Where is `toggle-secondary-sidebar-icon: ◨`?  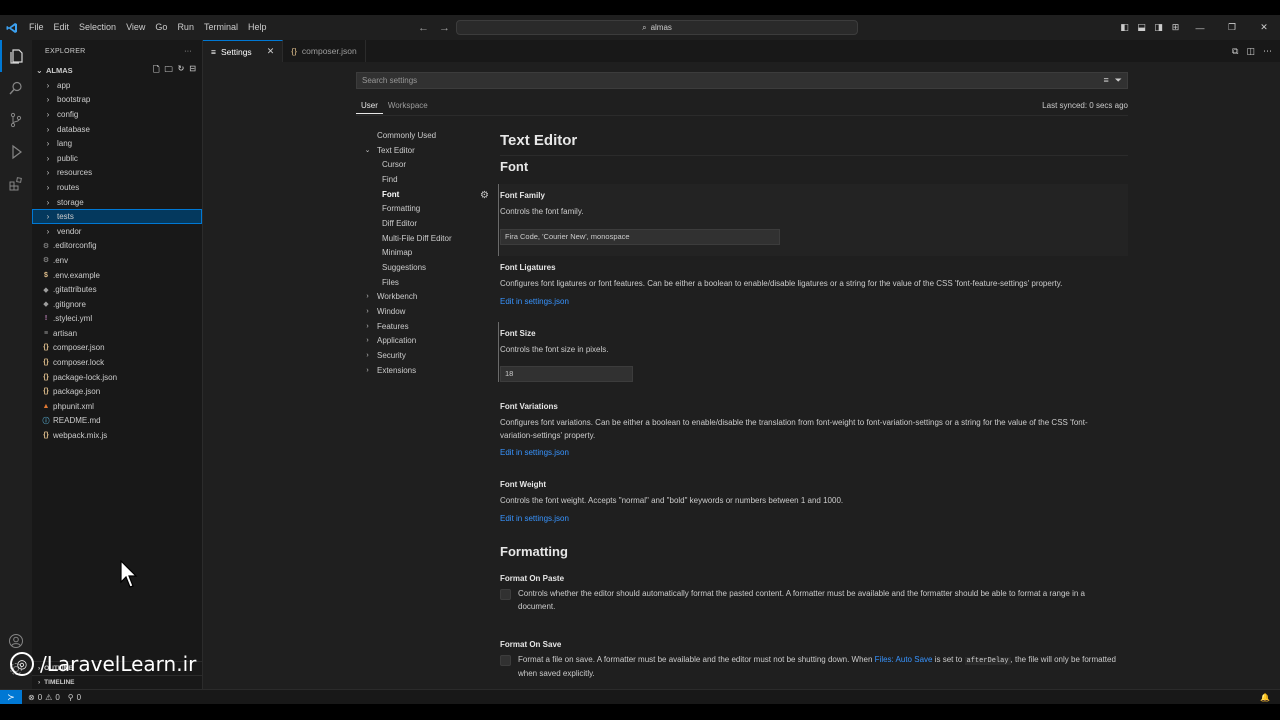
toggle-secondary-sidebar-icon: ◨ is located at coordinates (1158, 27).